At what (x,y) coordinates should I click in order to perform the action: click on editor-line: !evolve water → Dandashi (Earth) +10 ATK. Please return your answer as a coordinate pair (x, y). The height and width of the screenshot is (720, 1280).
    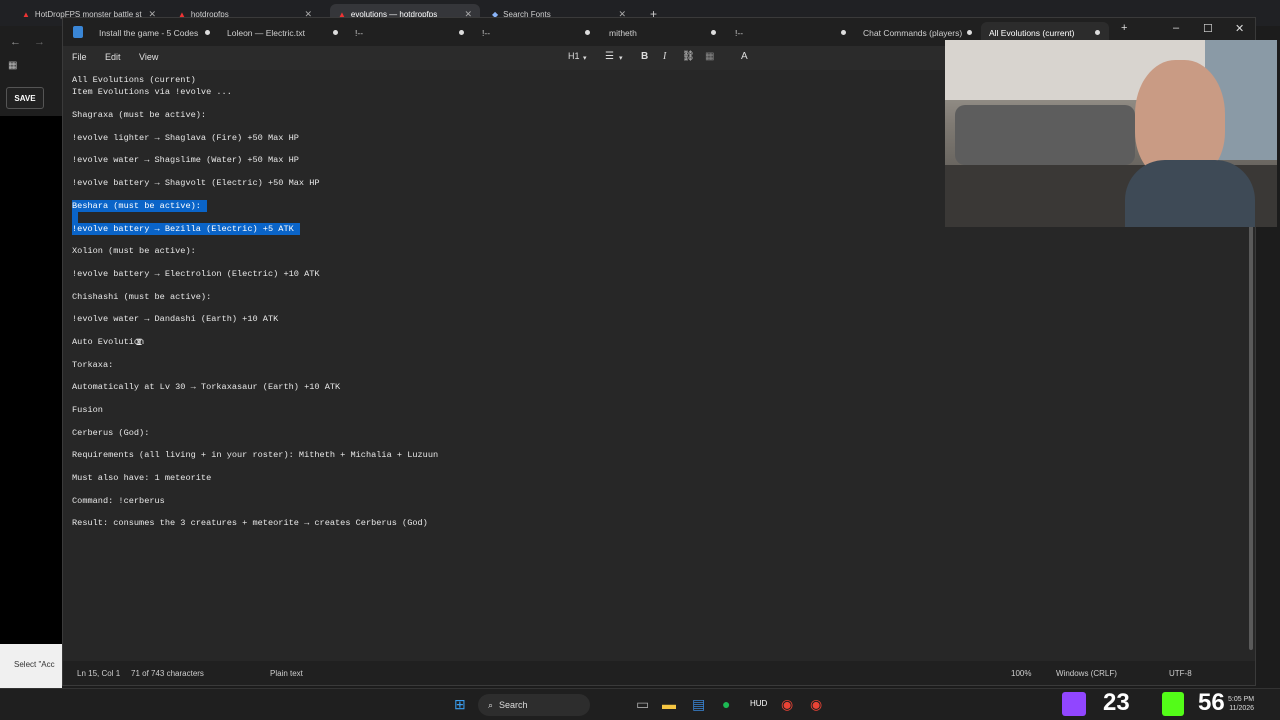
    Looking at the image, I should click on (175, 319).